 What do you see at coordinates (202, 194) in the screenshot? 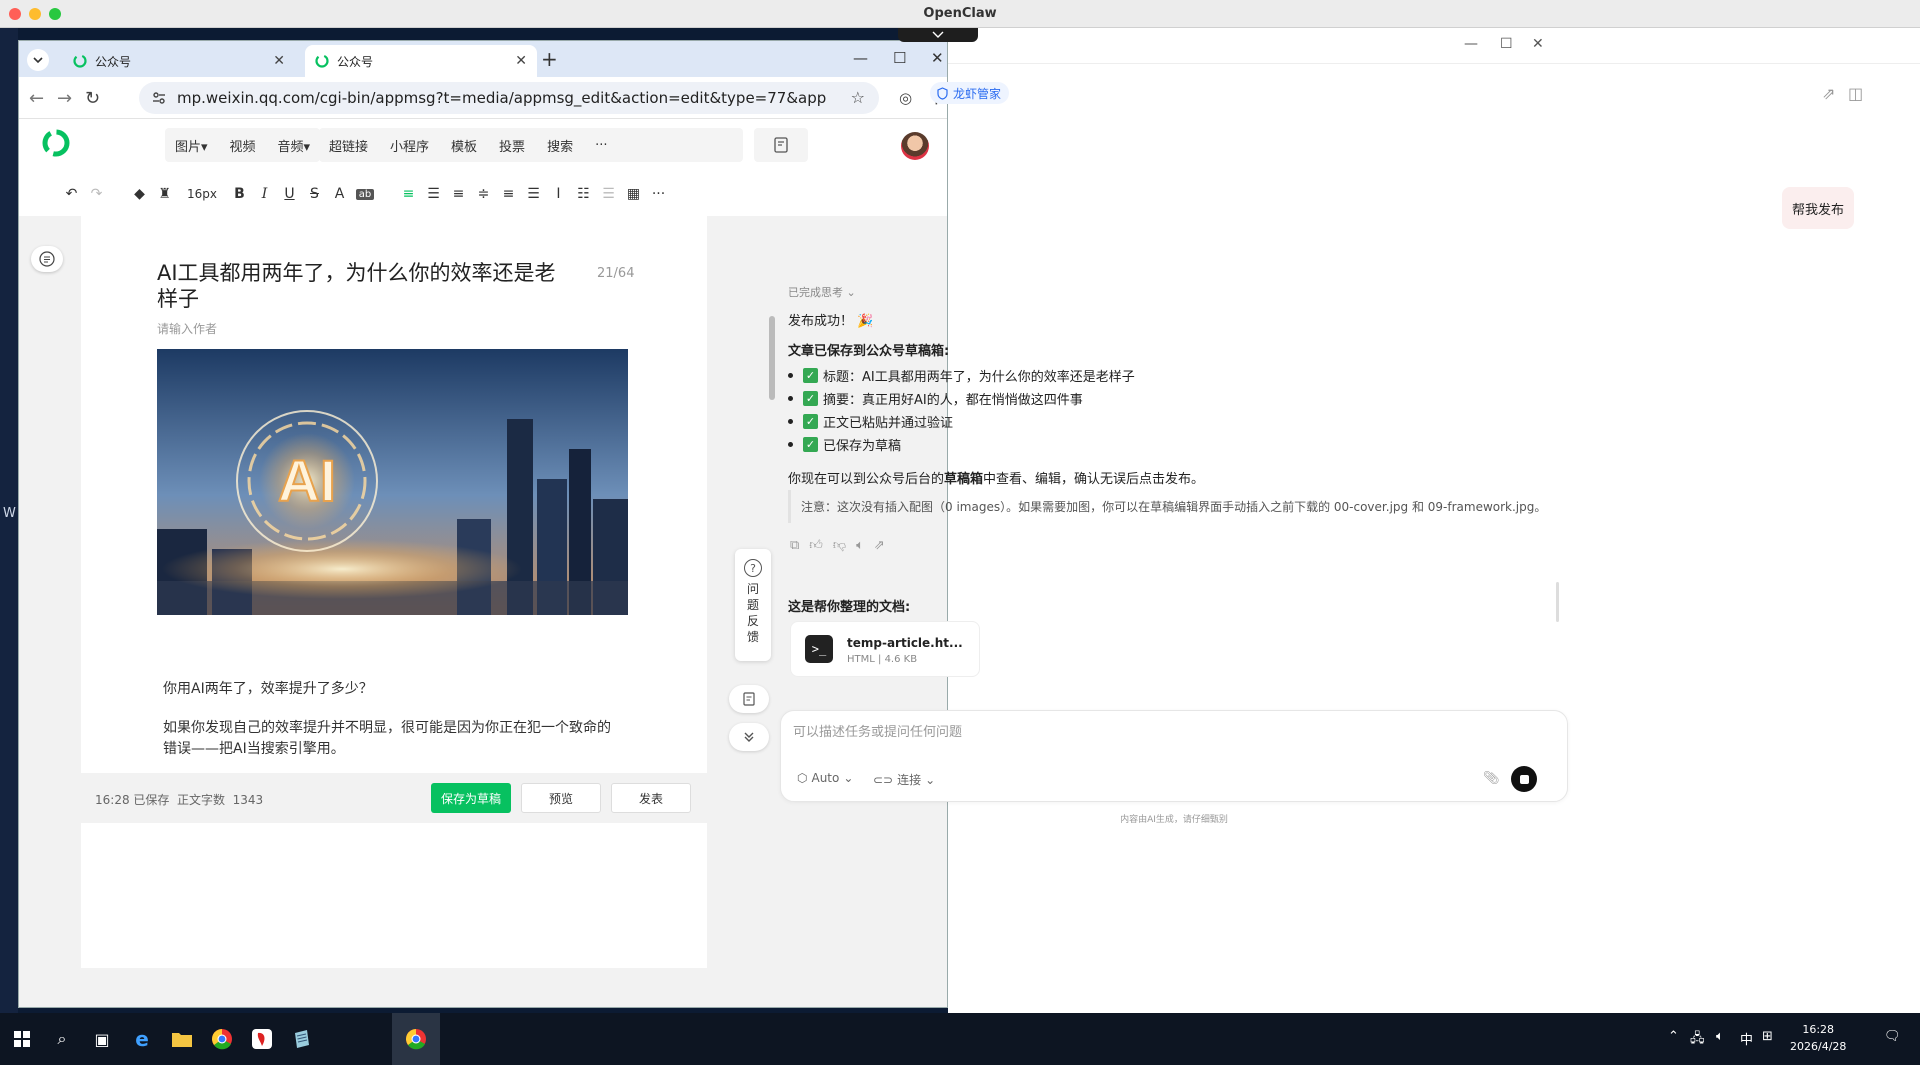
I see `font-size-select: 16px` at bounding box center [202, 194].